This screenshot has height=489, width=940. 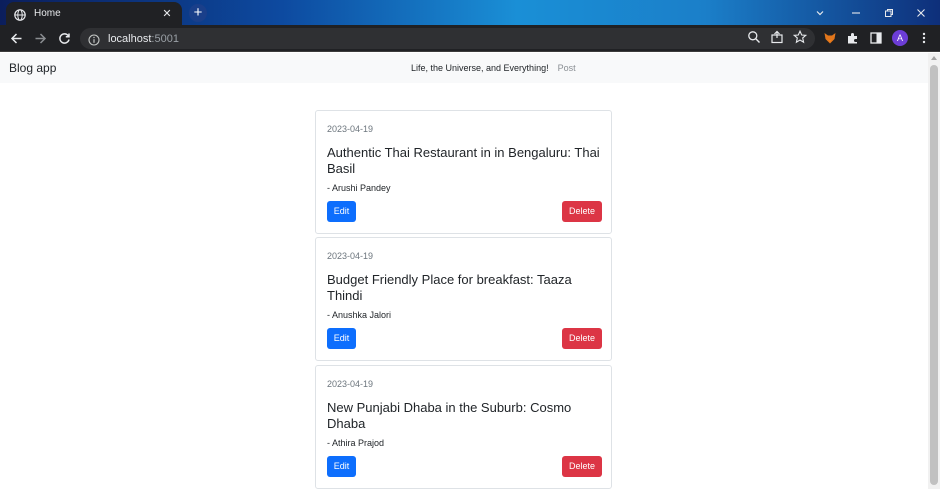 I want to click on zoom-icon, so click(x=754, y=37).